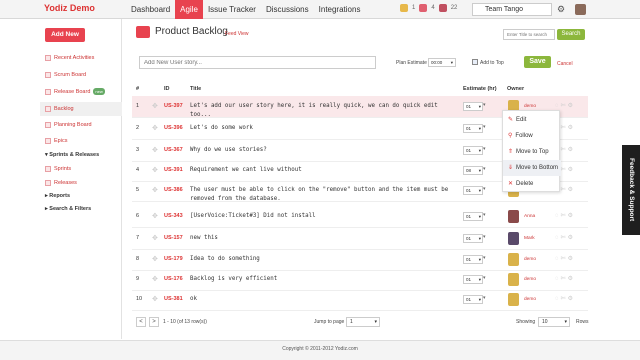  Describe the element at coordinates (150, 9) in the screenshot. I see `tab-dashboard: Dashboard` at that location.